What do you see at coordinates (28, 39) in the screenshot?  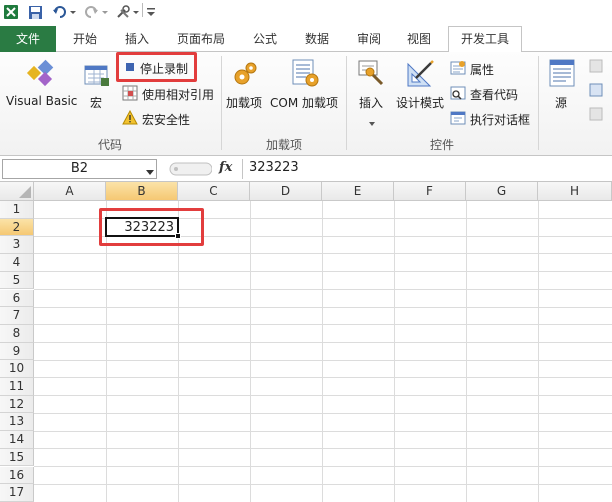 I see `tab-file: 文件` at bounding box center [28, 39].